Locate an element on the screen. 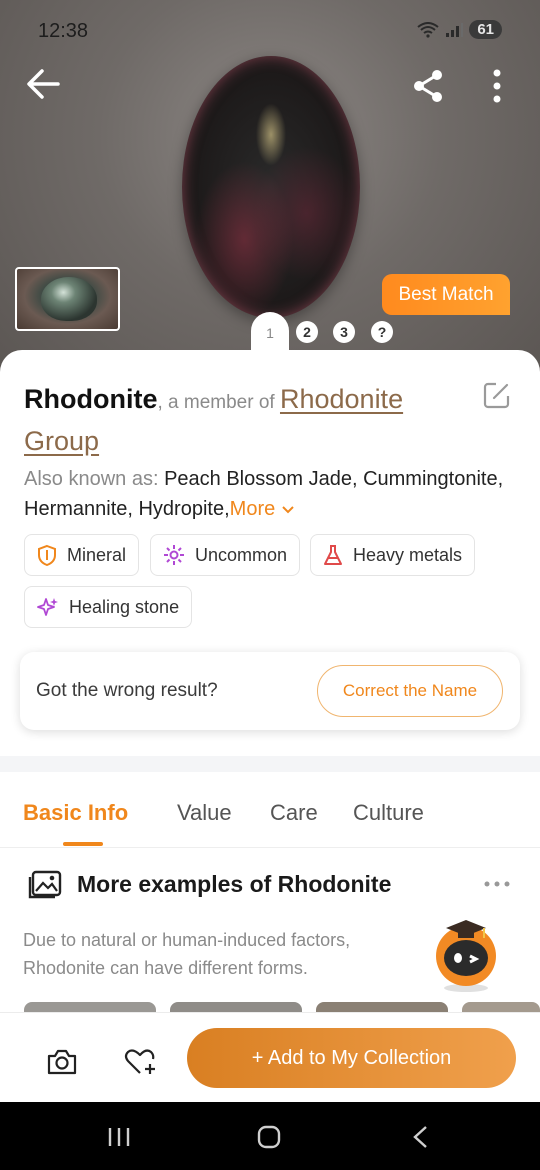  image-tab-3: 3 is located at coordinates (344, 332).